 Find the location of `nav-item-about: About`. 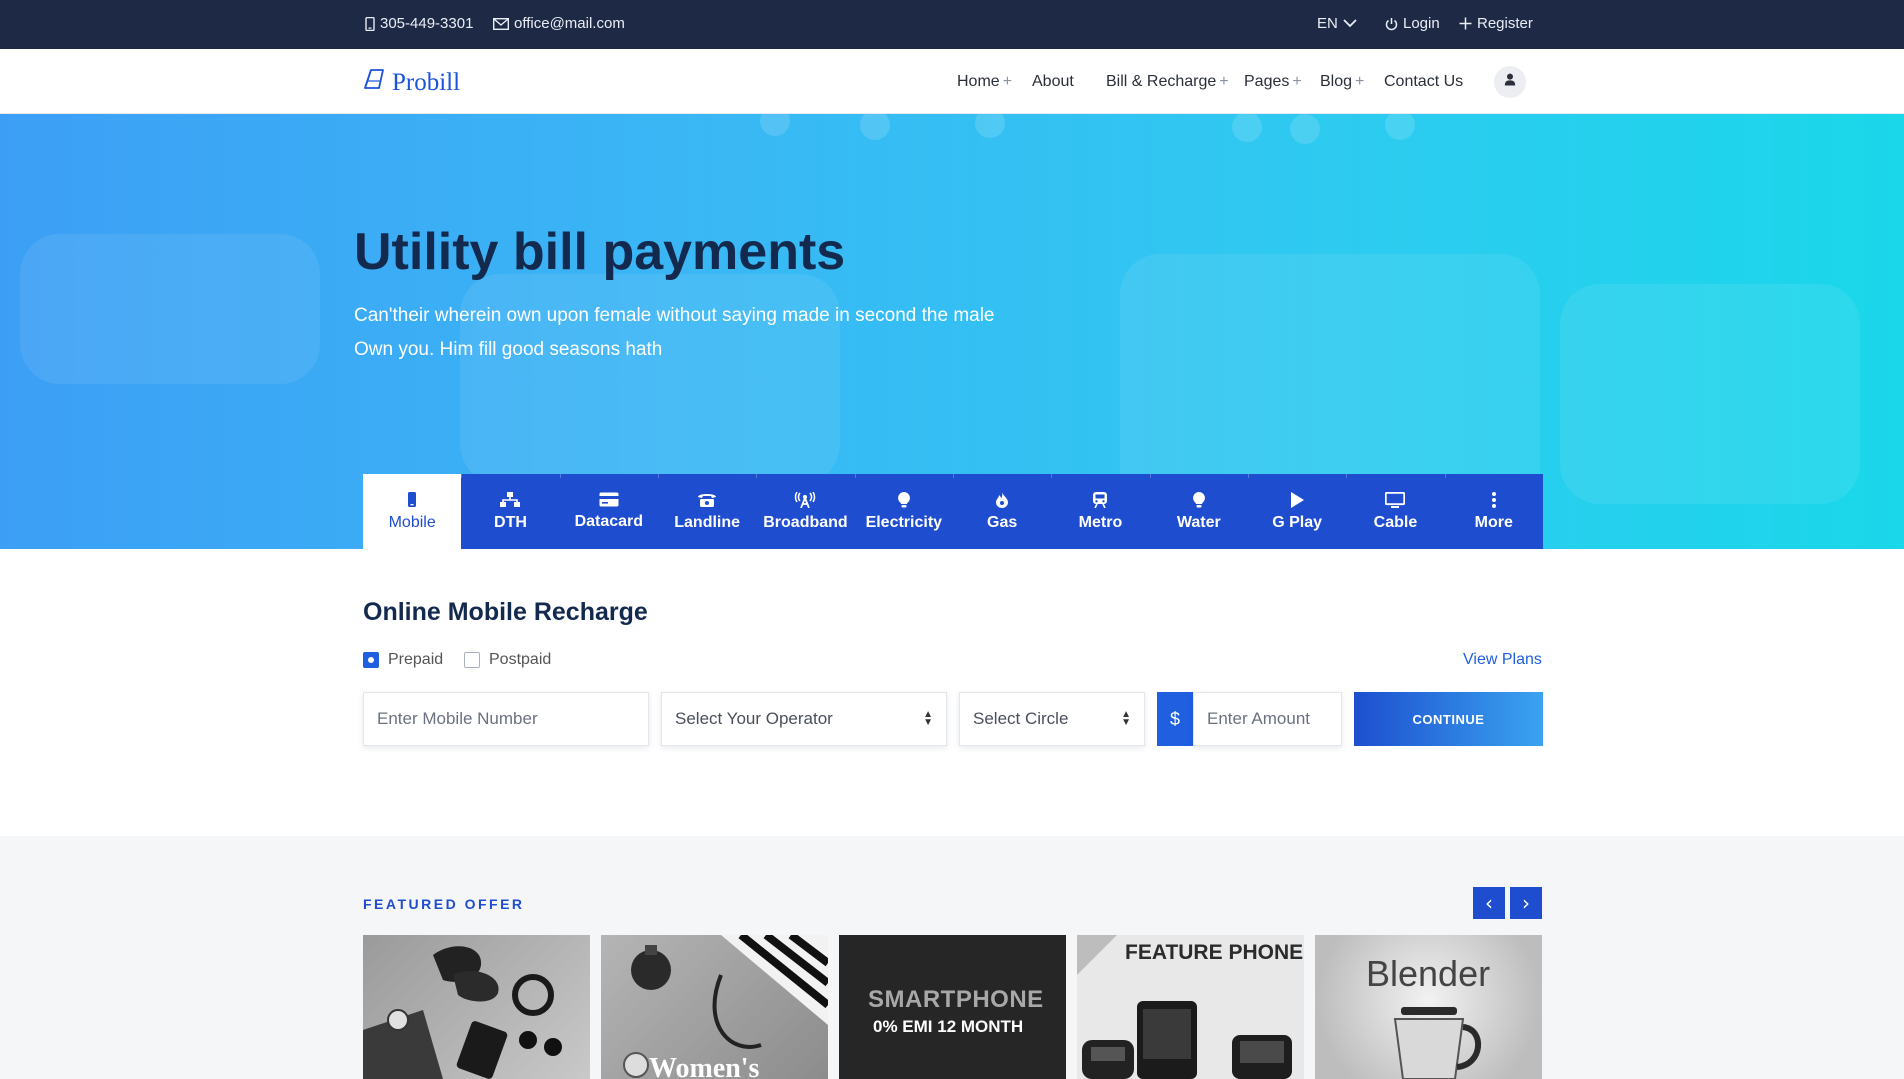

nav-item-about: About is located at coordinates (1053, 82).